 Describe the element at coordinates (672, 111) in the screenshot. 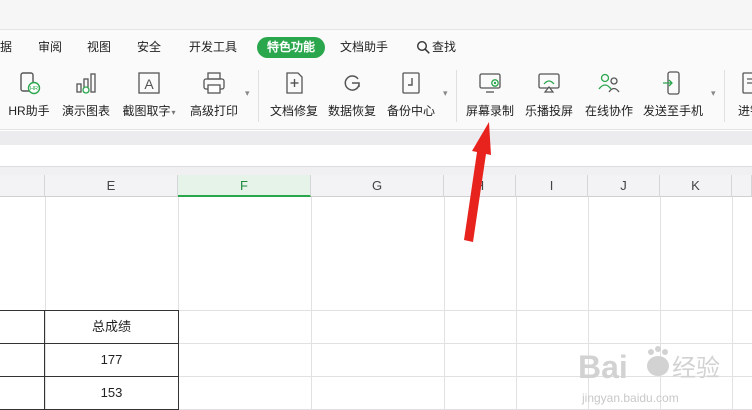

I see `send-to-phone-label: 发送至手机` at that location.